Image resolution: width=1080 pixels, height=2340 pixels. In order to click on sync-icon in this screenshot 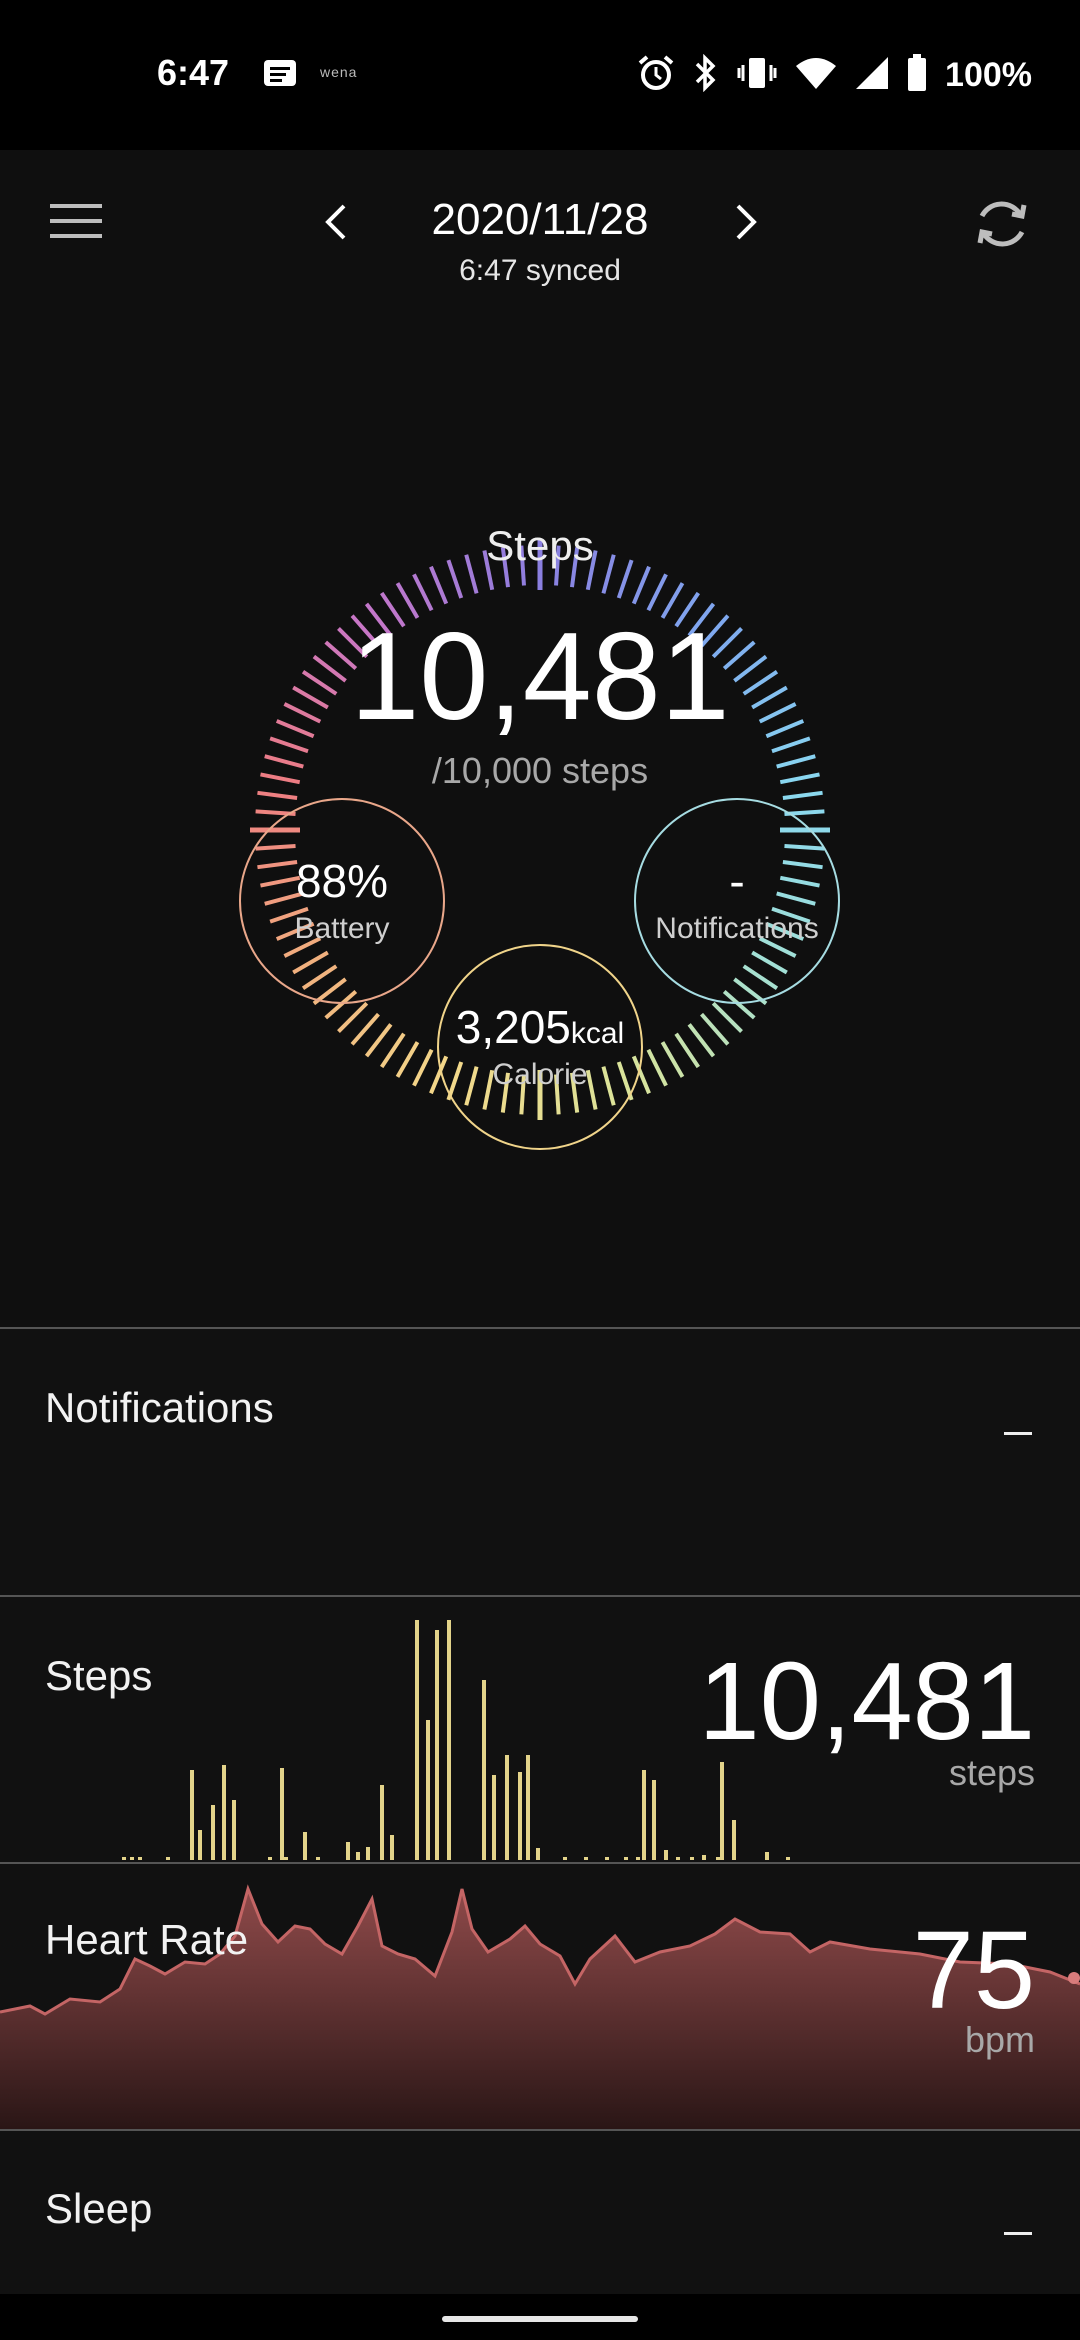, I will do `click(1002, 224)`.